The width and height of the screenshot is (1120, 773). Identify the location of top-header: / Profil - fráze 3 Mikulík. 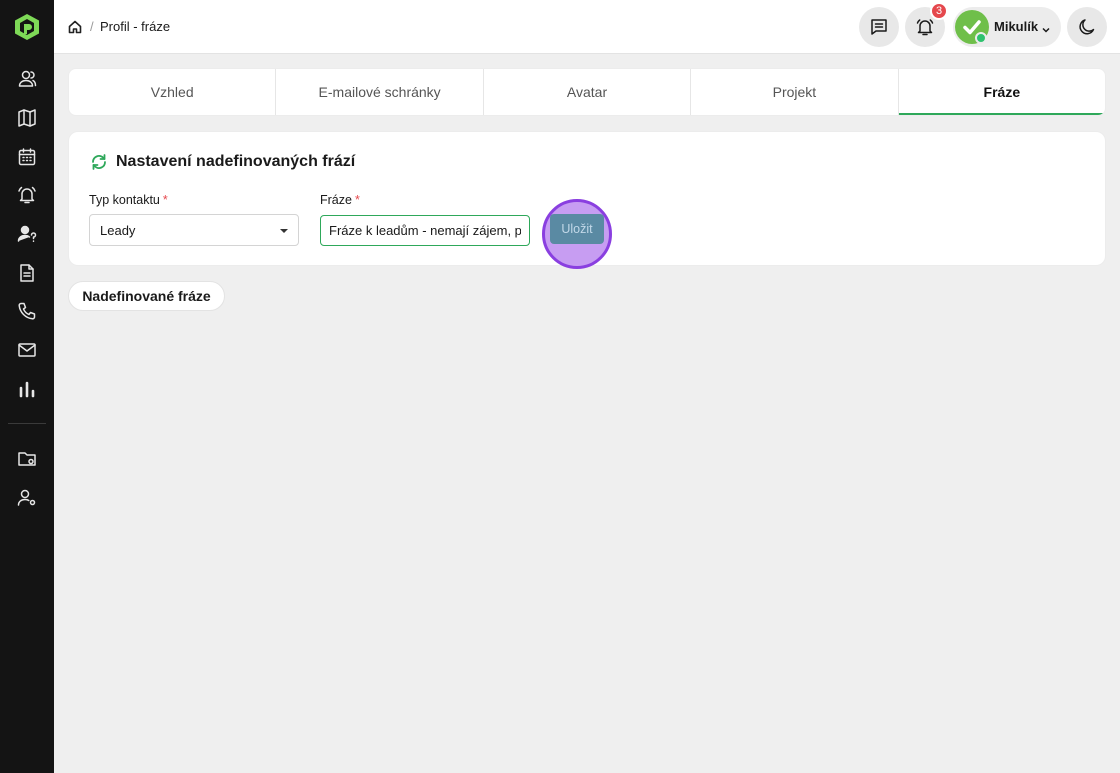
(587, 27).